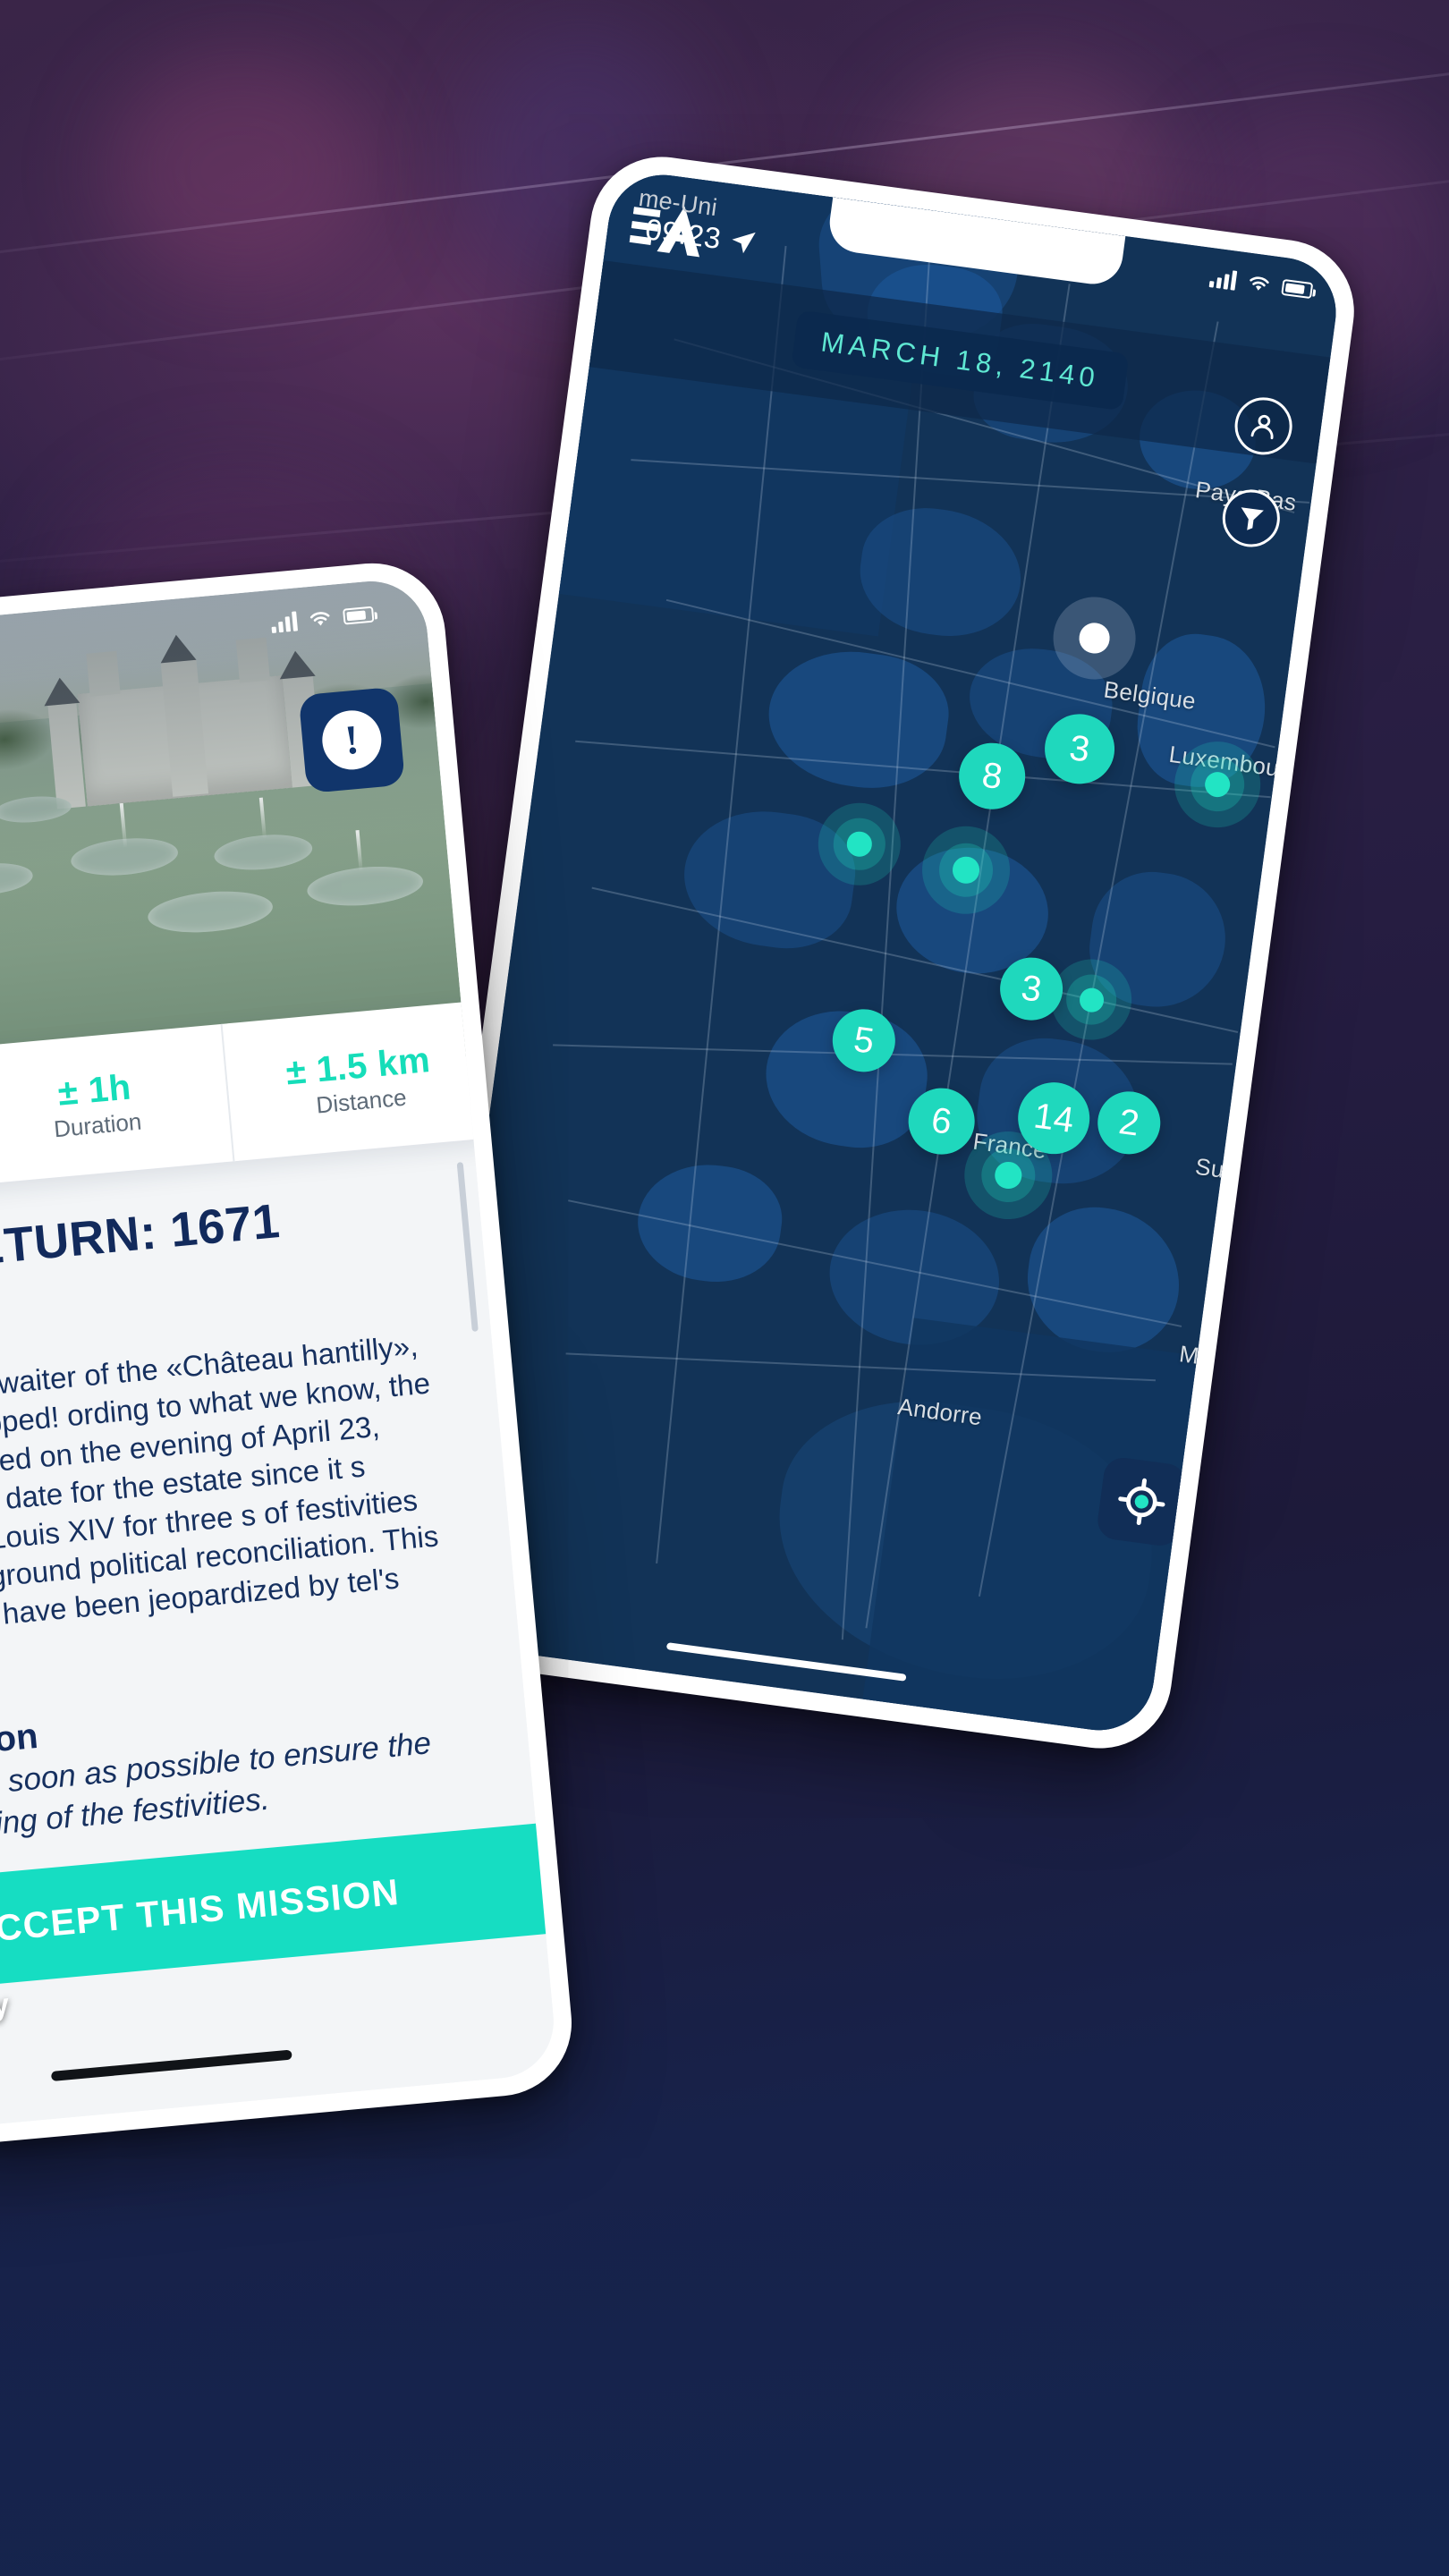 Image resolution: width=1449 pixels, height=2576 pixels. What do you see at coordinates (467, 1247) in the screenshot?
I see `sheet-scrollbar` at bounding box center [467, 1247].